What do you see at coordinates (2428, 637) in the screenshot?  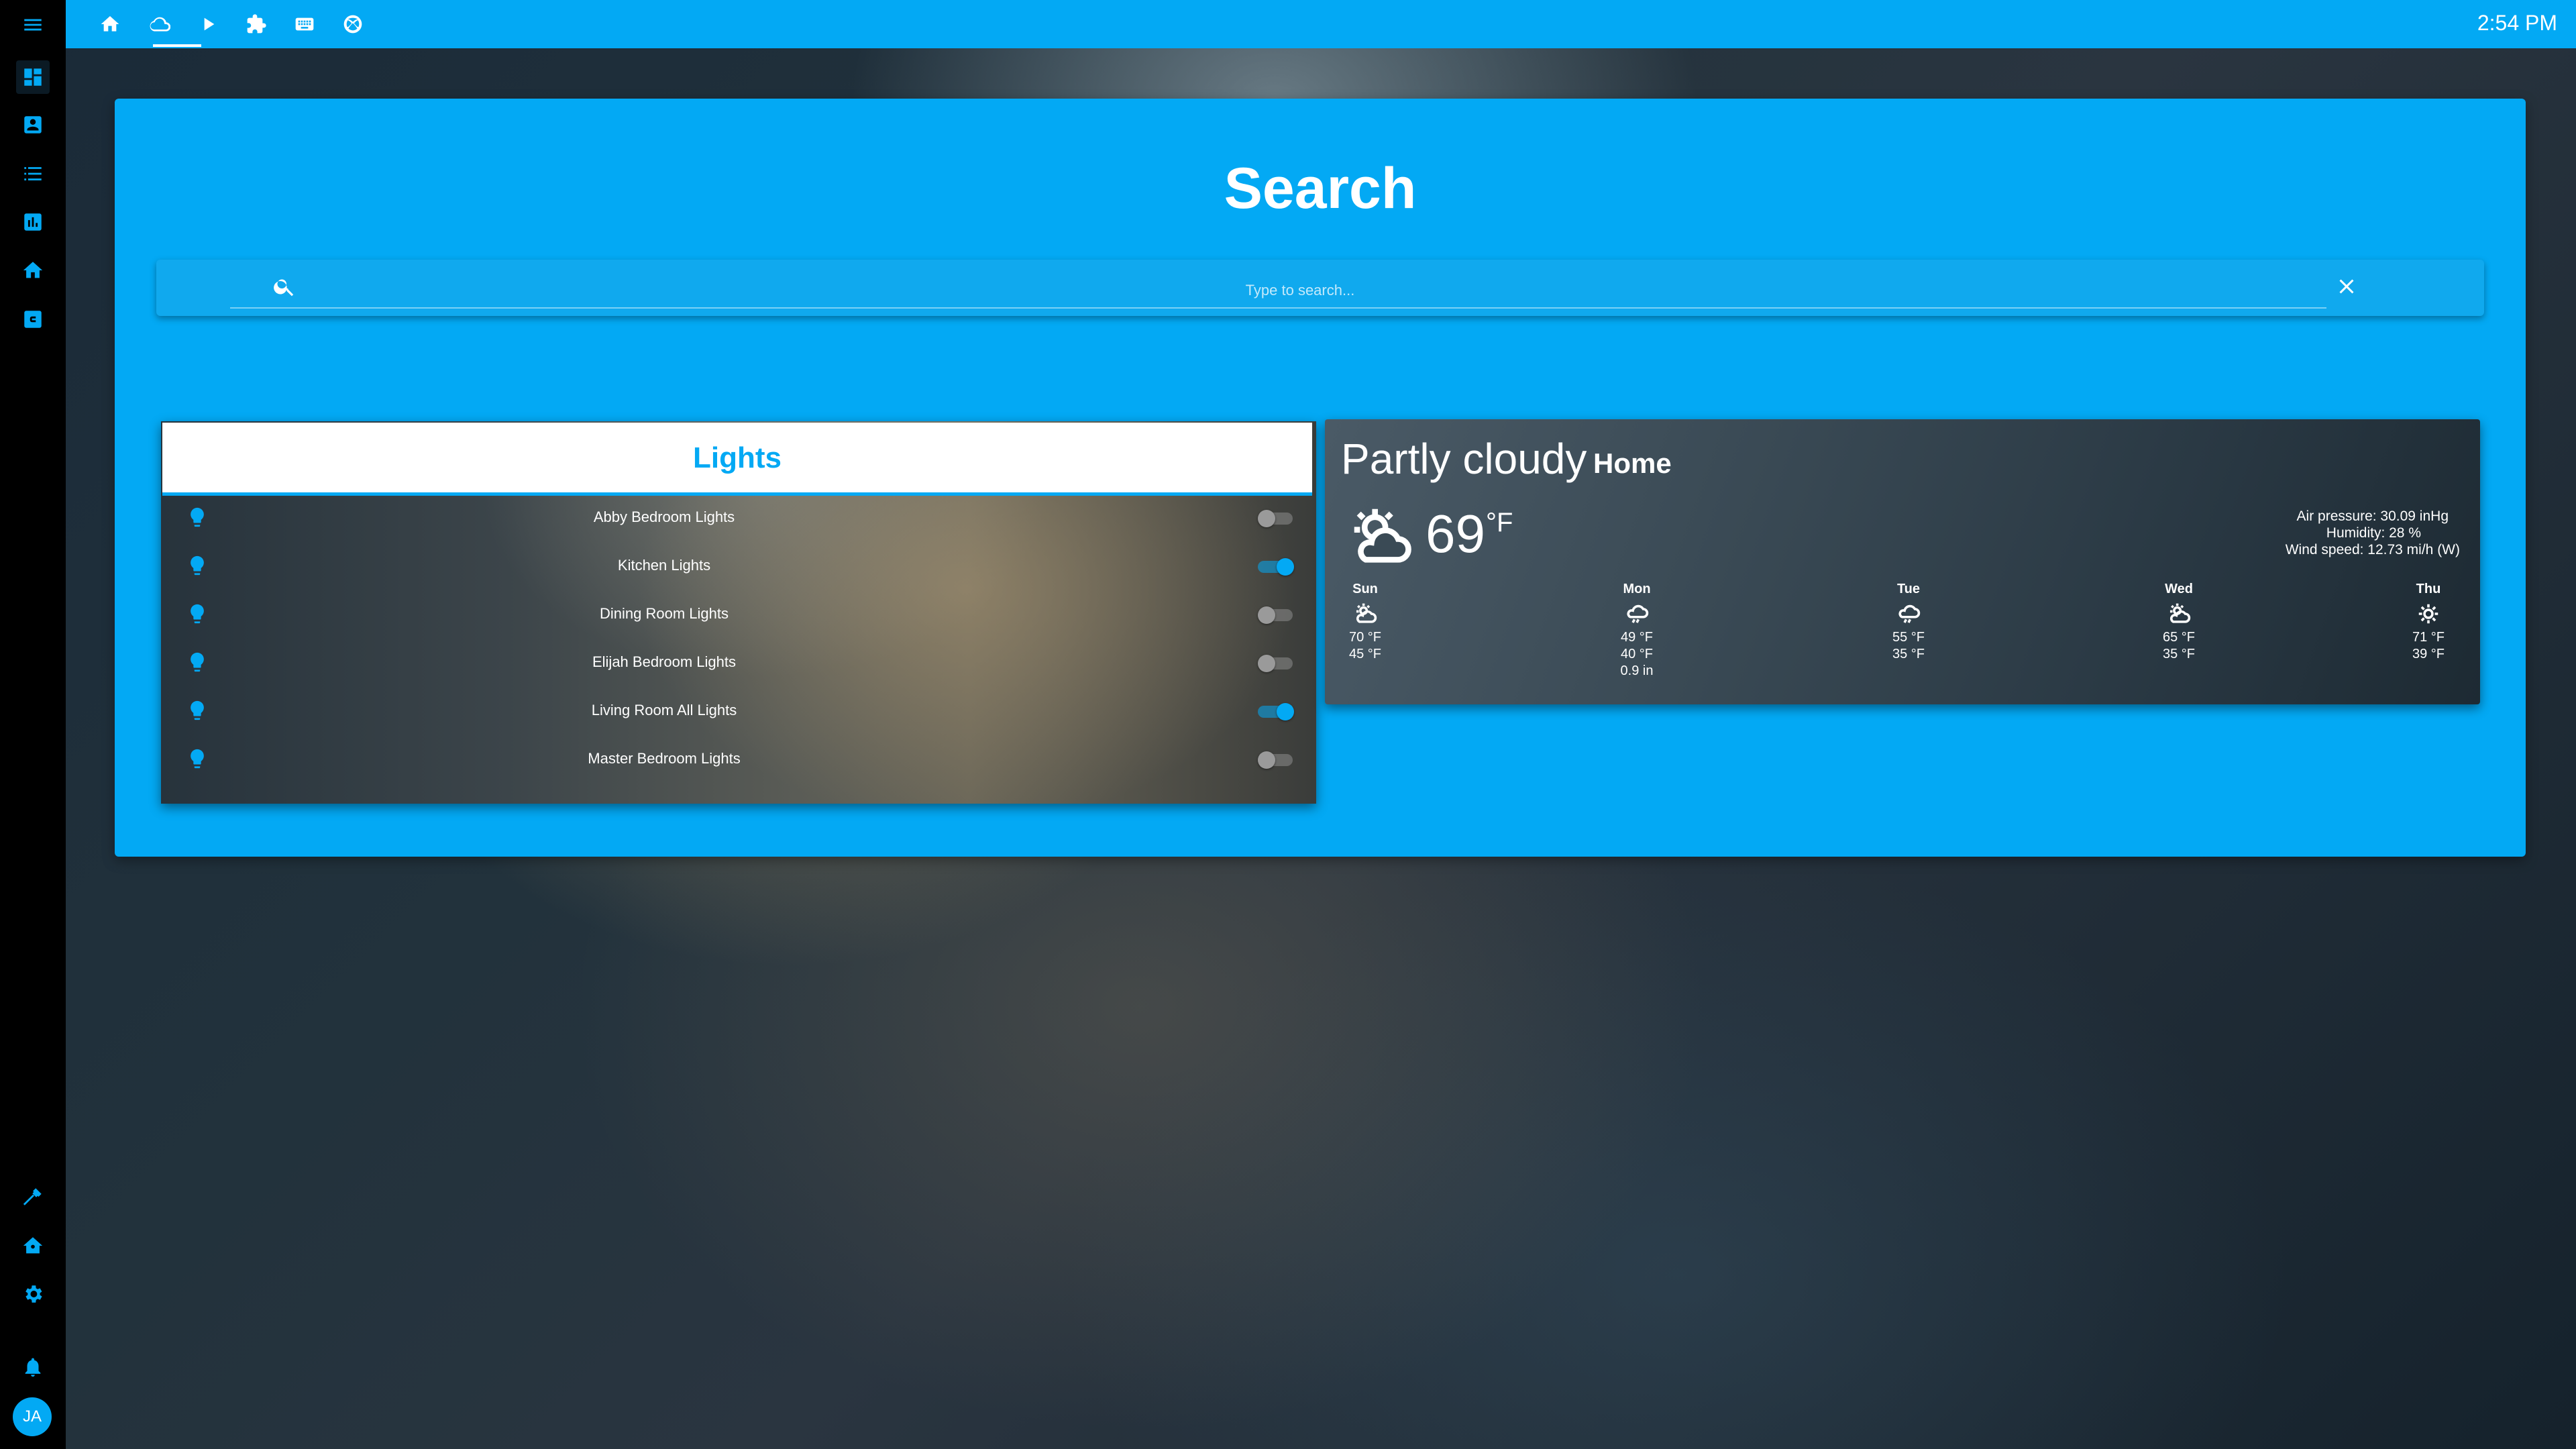 I see `forecast-high: 71 °F` at bounding box center [2428, 637].